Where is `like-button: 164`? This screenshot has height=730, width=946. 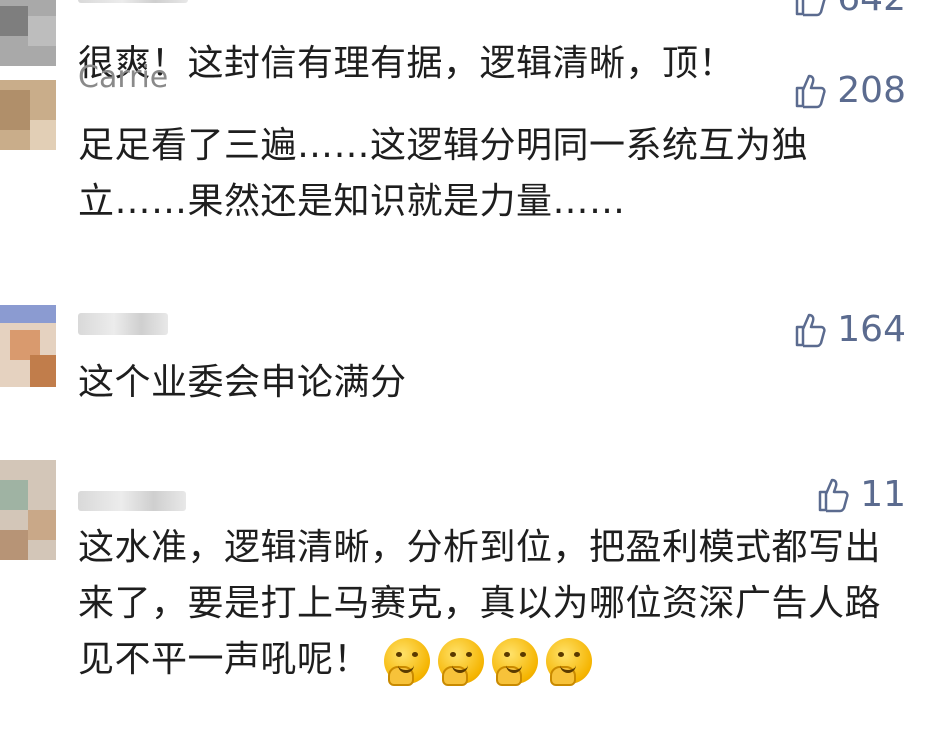 like-button: 164 is located at coordinates (848, 329).